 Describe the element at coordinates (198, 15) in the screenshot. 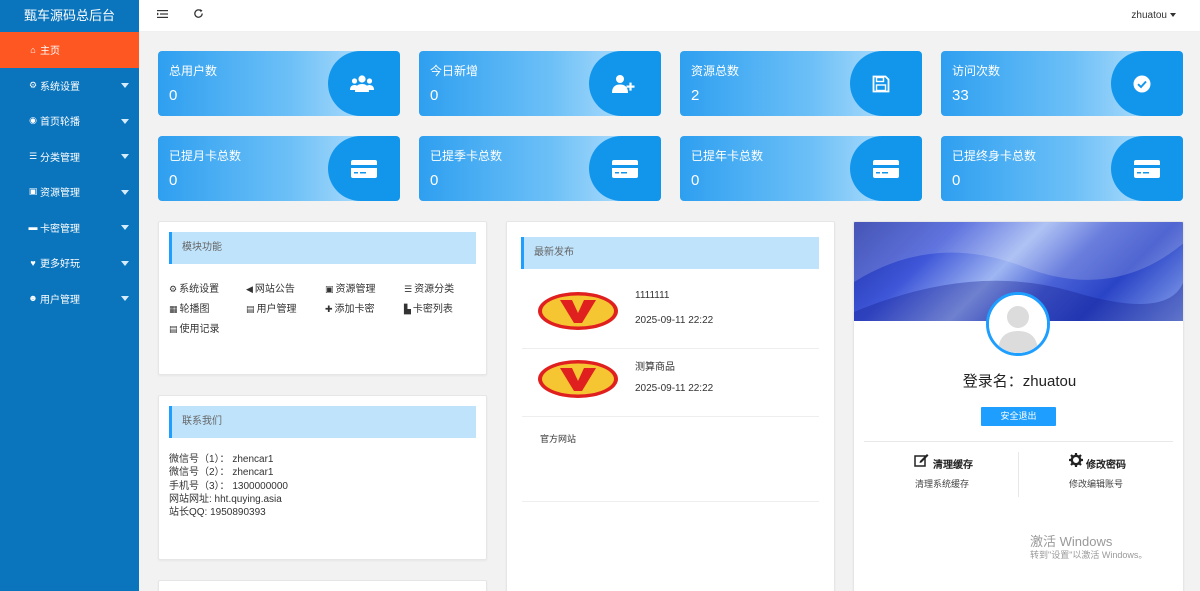

I see `refresh-icon` at that location.